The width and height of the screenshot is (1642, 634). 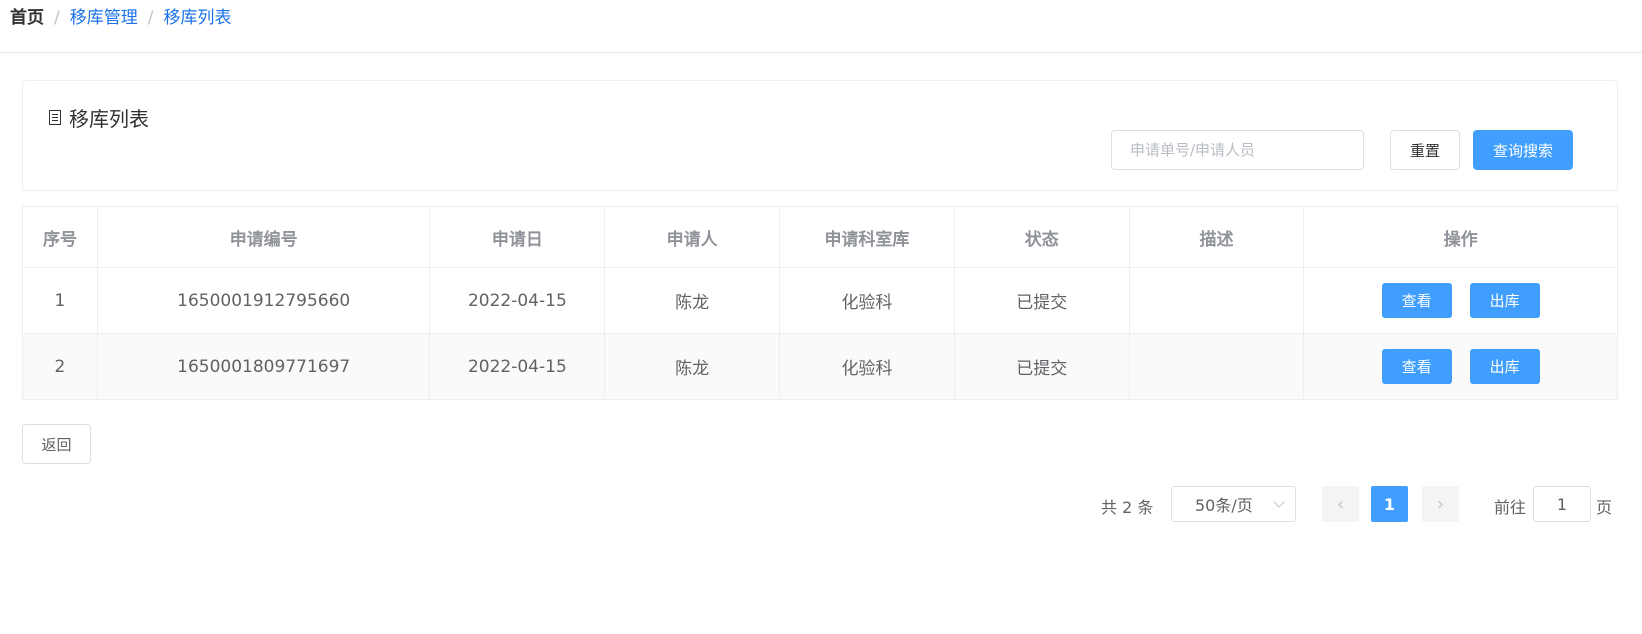 What do you see at coordinates (56, 444) in the screenshot?
I see `back-button: 返回` at bounding box center [56, 444].